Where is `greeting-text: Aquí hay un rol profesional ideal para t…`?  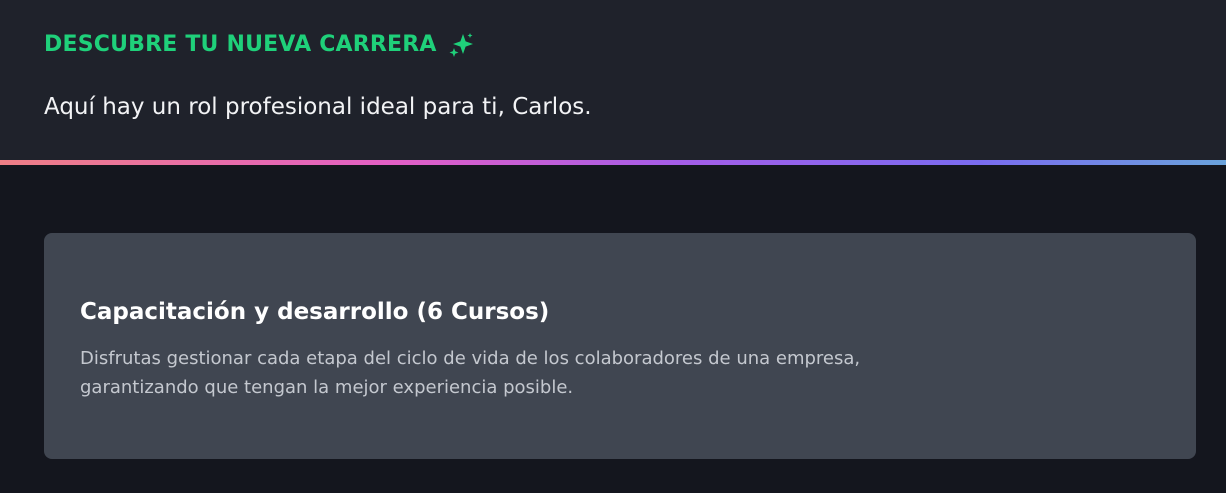 greeting-text: Aquí hay un rol profesional ideal para t… is located at coordinates (318, 107).